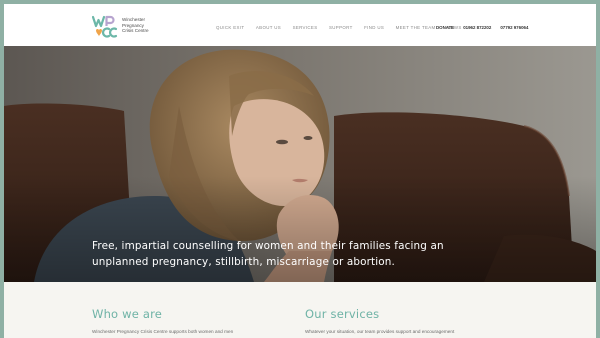  Describe the element at coordinates (445, 27) in the screenshot. I see `donate-link: DONATE` at that location.